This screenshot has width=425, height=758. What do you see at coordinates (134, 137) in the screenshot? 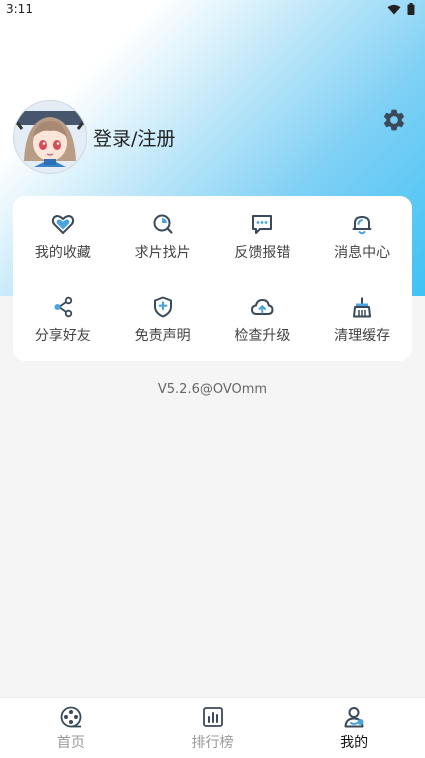
I see `login-register-link: 登录/注册` at bounding box center [134, 137].